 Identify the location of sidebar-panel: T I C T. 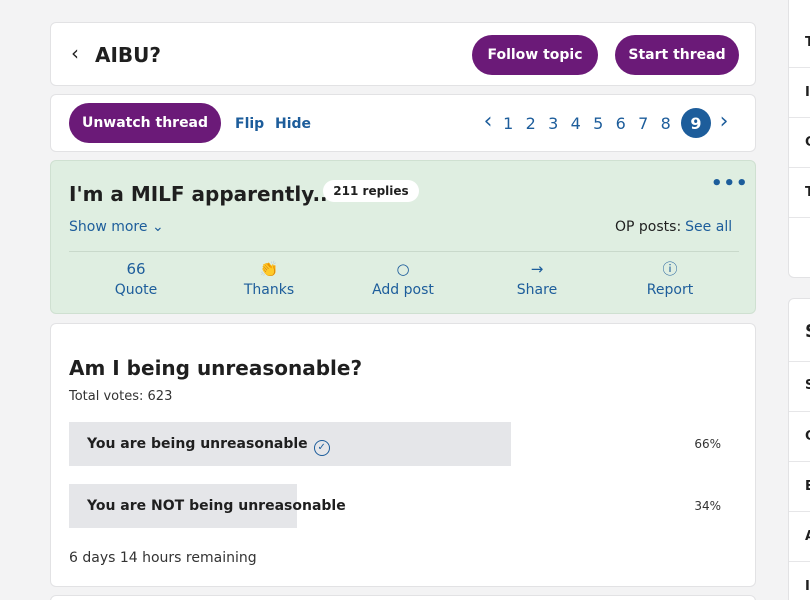
(799, 139).